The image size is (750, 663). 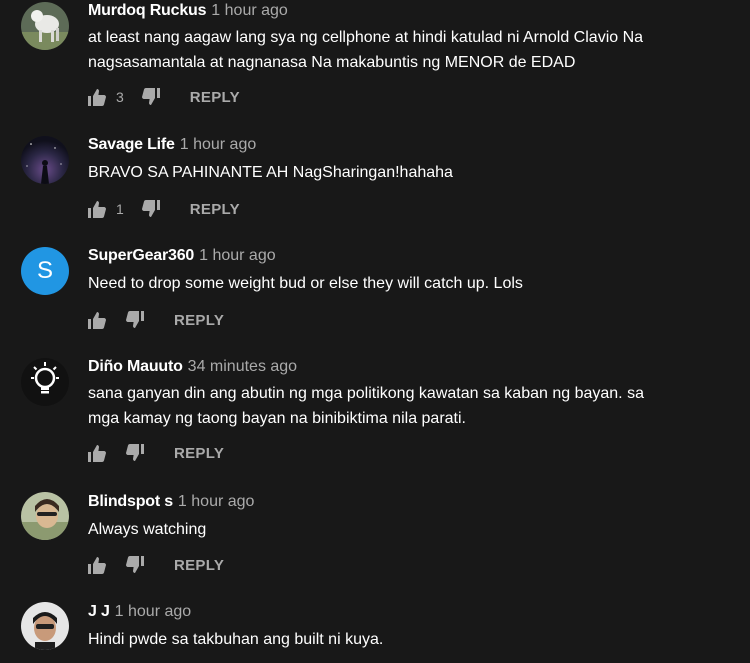 I want to click on comment-timestamp: 34 minutes ago, so click(x=242, y=366).